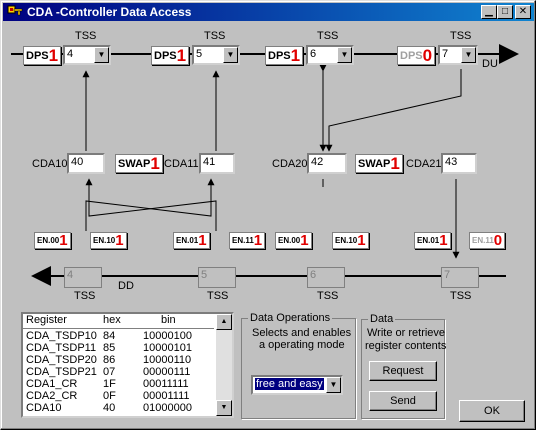 The image size is (536, 430). I want to click on tss-label-1: TSS, so click(86, 36).